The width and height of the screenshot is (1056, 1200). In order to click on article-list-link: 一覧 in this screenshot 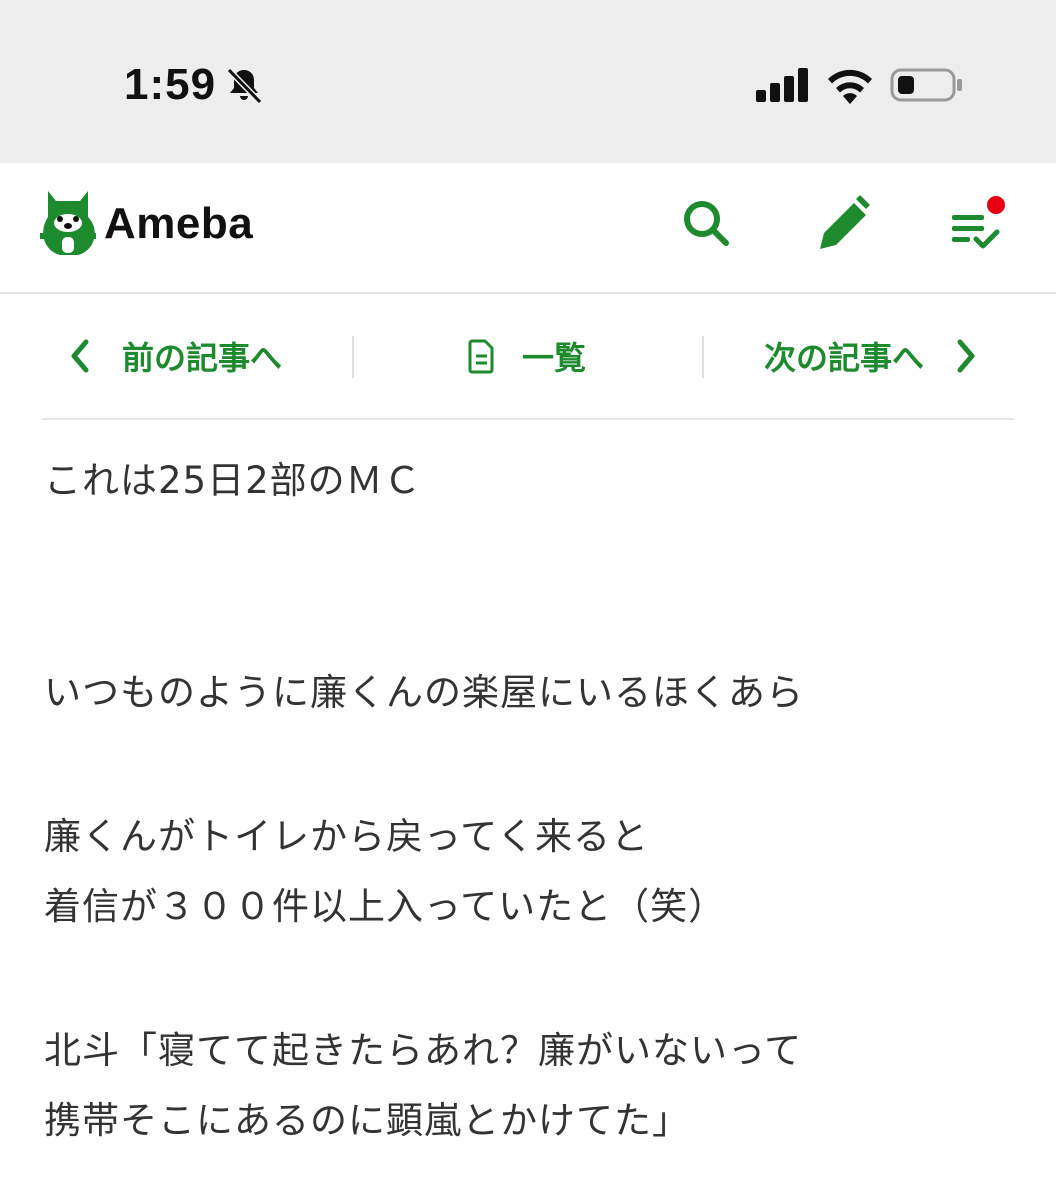, I will do `click(527, 356)`.